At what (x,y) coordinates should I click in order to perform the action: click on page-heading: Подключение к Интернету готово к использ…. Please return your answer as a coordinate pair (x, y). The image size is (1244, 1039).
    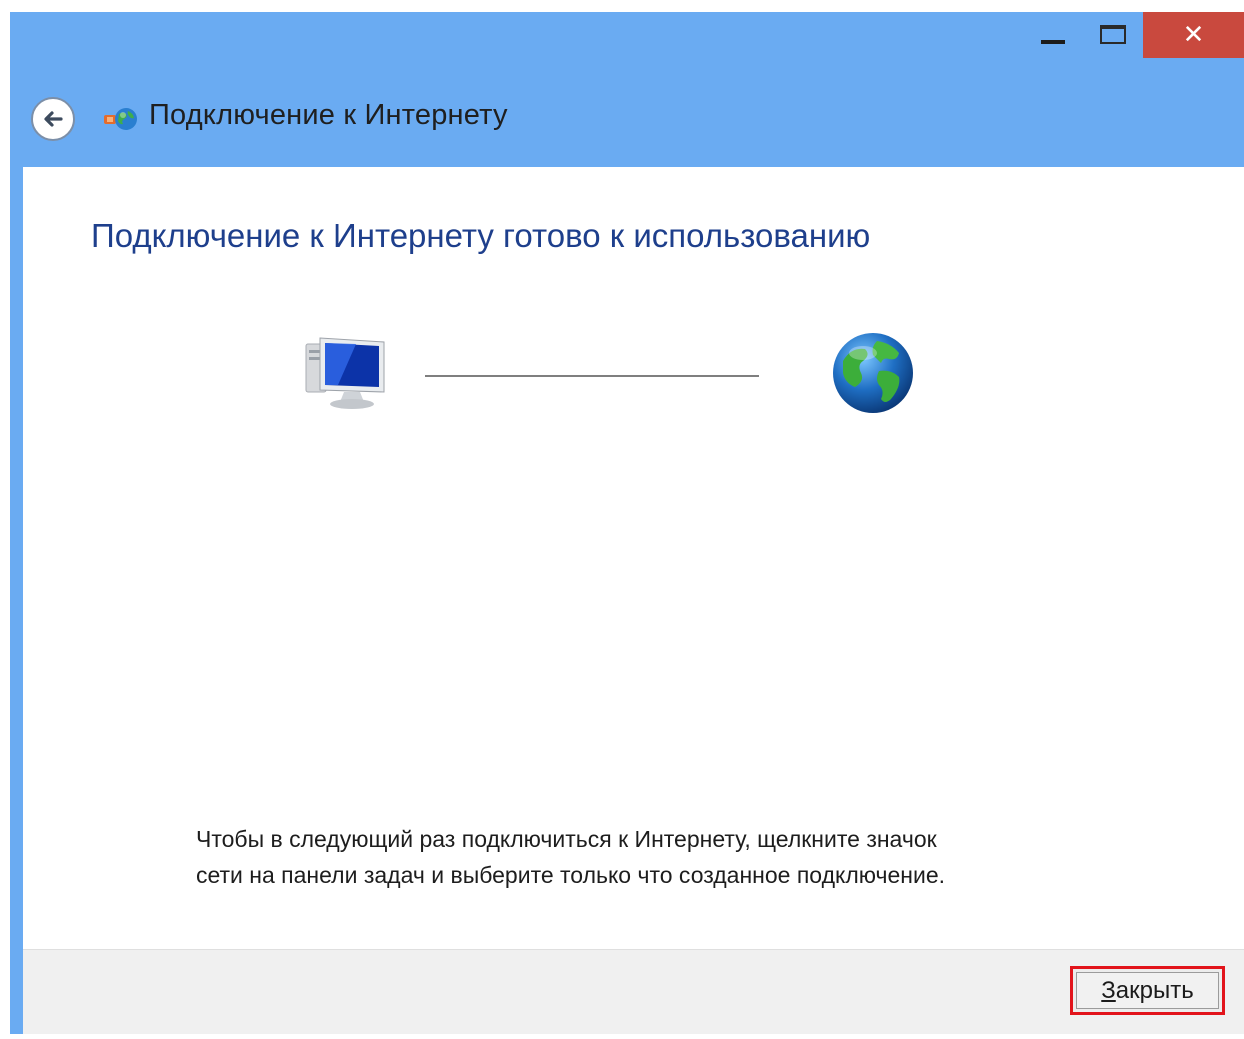
    Looking at the image, I should click on (481, 235).